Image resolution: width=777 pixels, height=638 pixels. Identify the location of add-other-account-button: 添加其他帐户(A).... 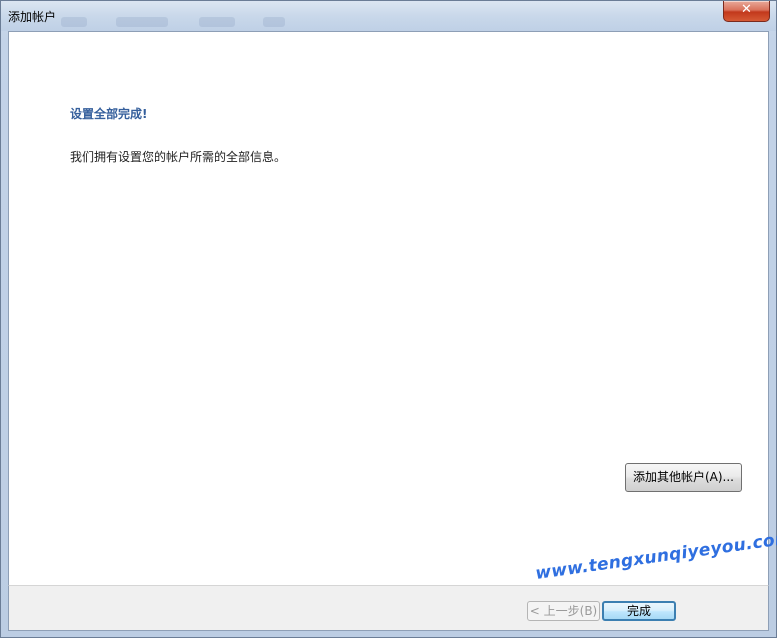
(683, 477).